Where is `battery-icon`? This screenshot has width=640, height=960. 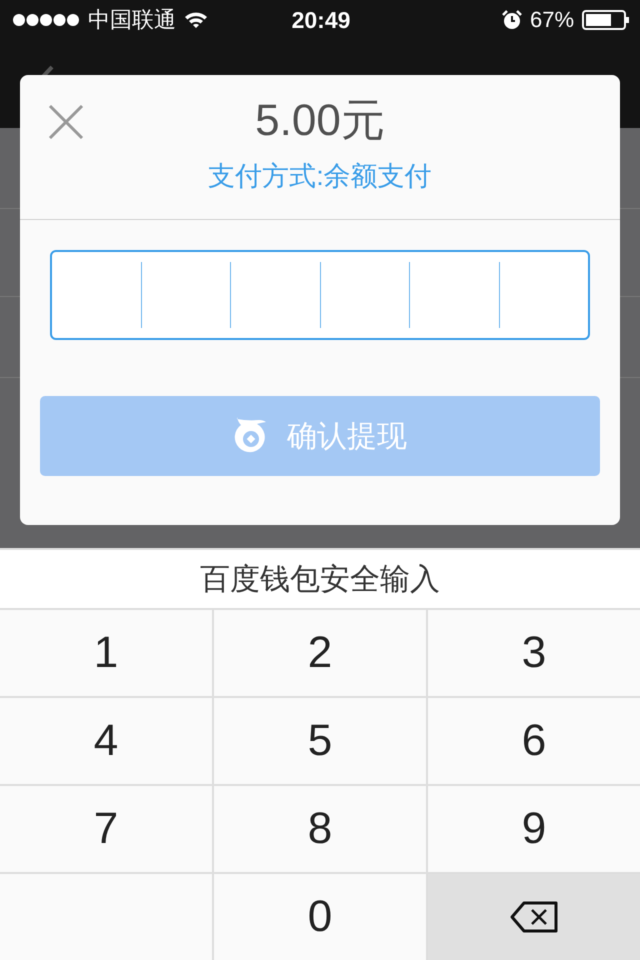
battery-icon is located at coordinates (606, 20).